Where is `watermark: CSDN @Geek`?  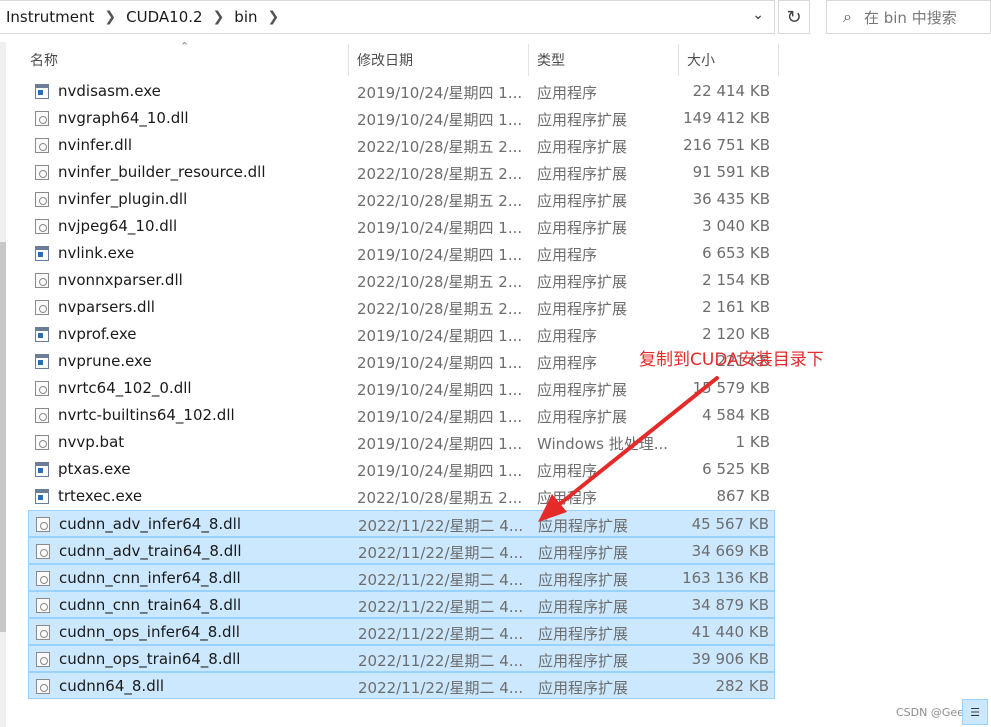 watermark: CSDN @Geek is located at coordinates (933, 712).